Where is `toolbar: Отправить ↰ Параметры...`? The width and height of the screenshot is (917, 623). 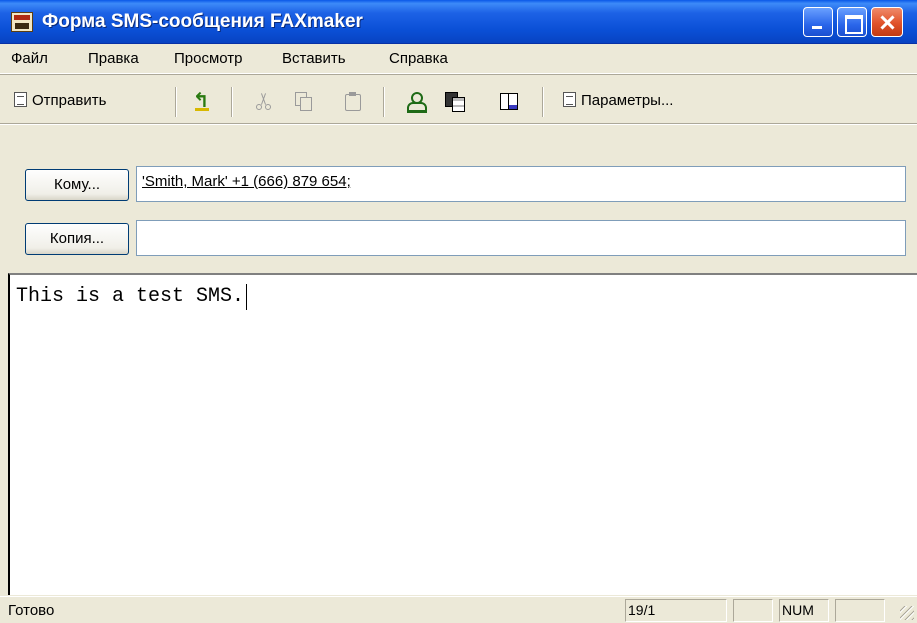
toolbar: Отправить ↰ Параметры... is located at coordinates (458, 100).